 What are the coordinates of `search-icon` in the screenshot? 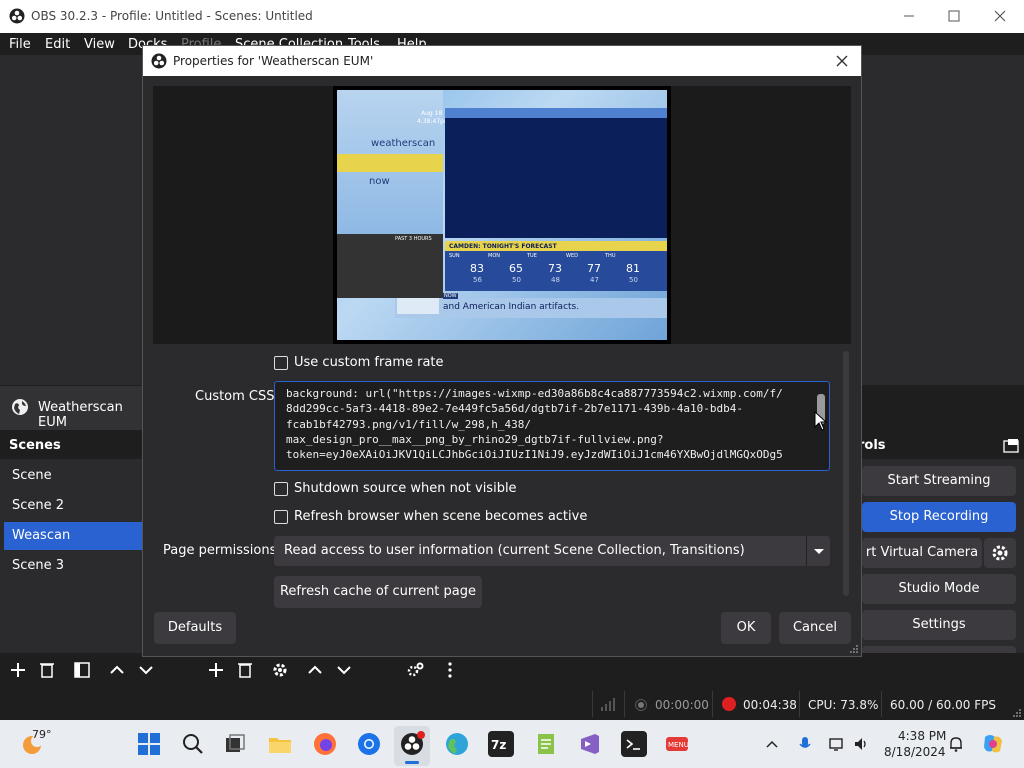 It's located at (193, 744).